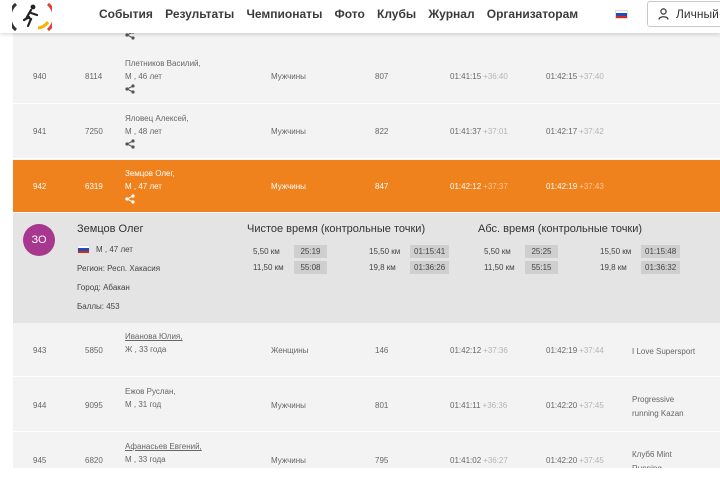 The height and width of the screenshot is (480, 720). Describe the element at coordinates (466, 76) in the screenshot. I see `net-time-value: 01:41:15` at that location.